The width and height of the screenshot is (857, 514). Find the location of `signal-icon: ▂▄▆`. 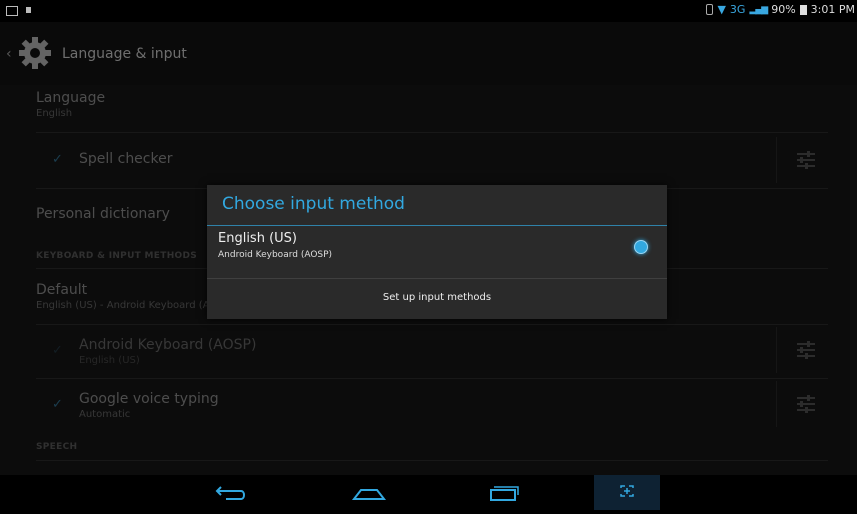

signal-icon: ▂▄▆ is located at coordinates (758, 9).